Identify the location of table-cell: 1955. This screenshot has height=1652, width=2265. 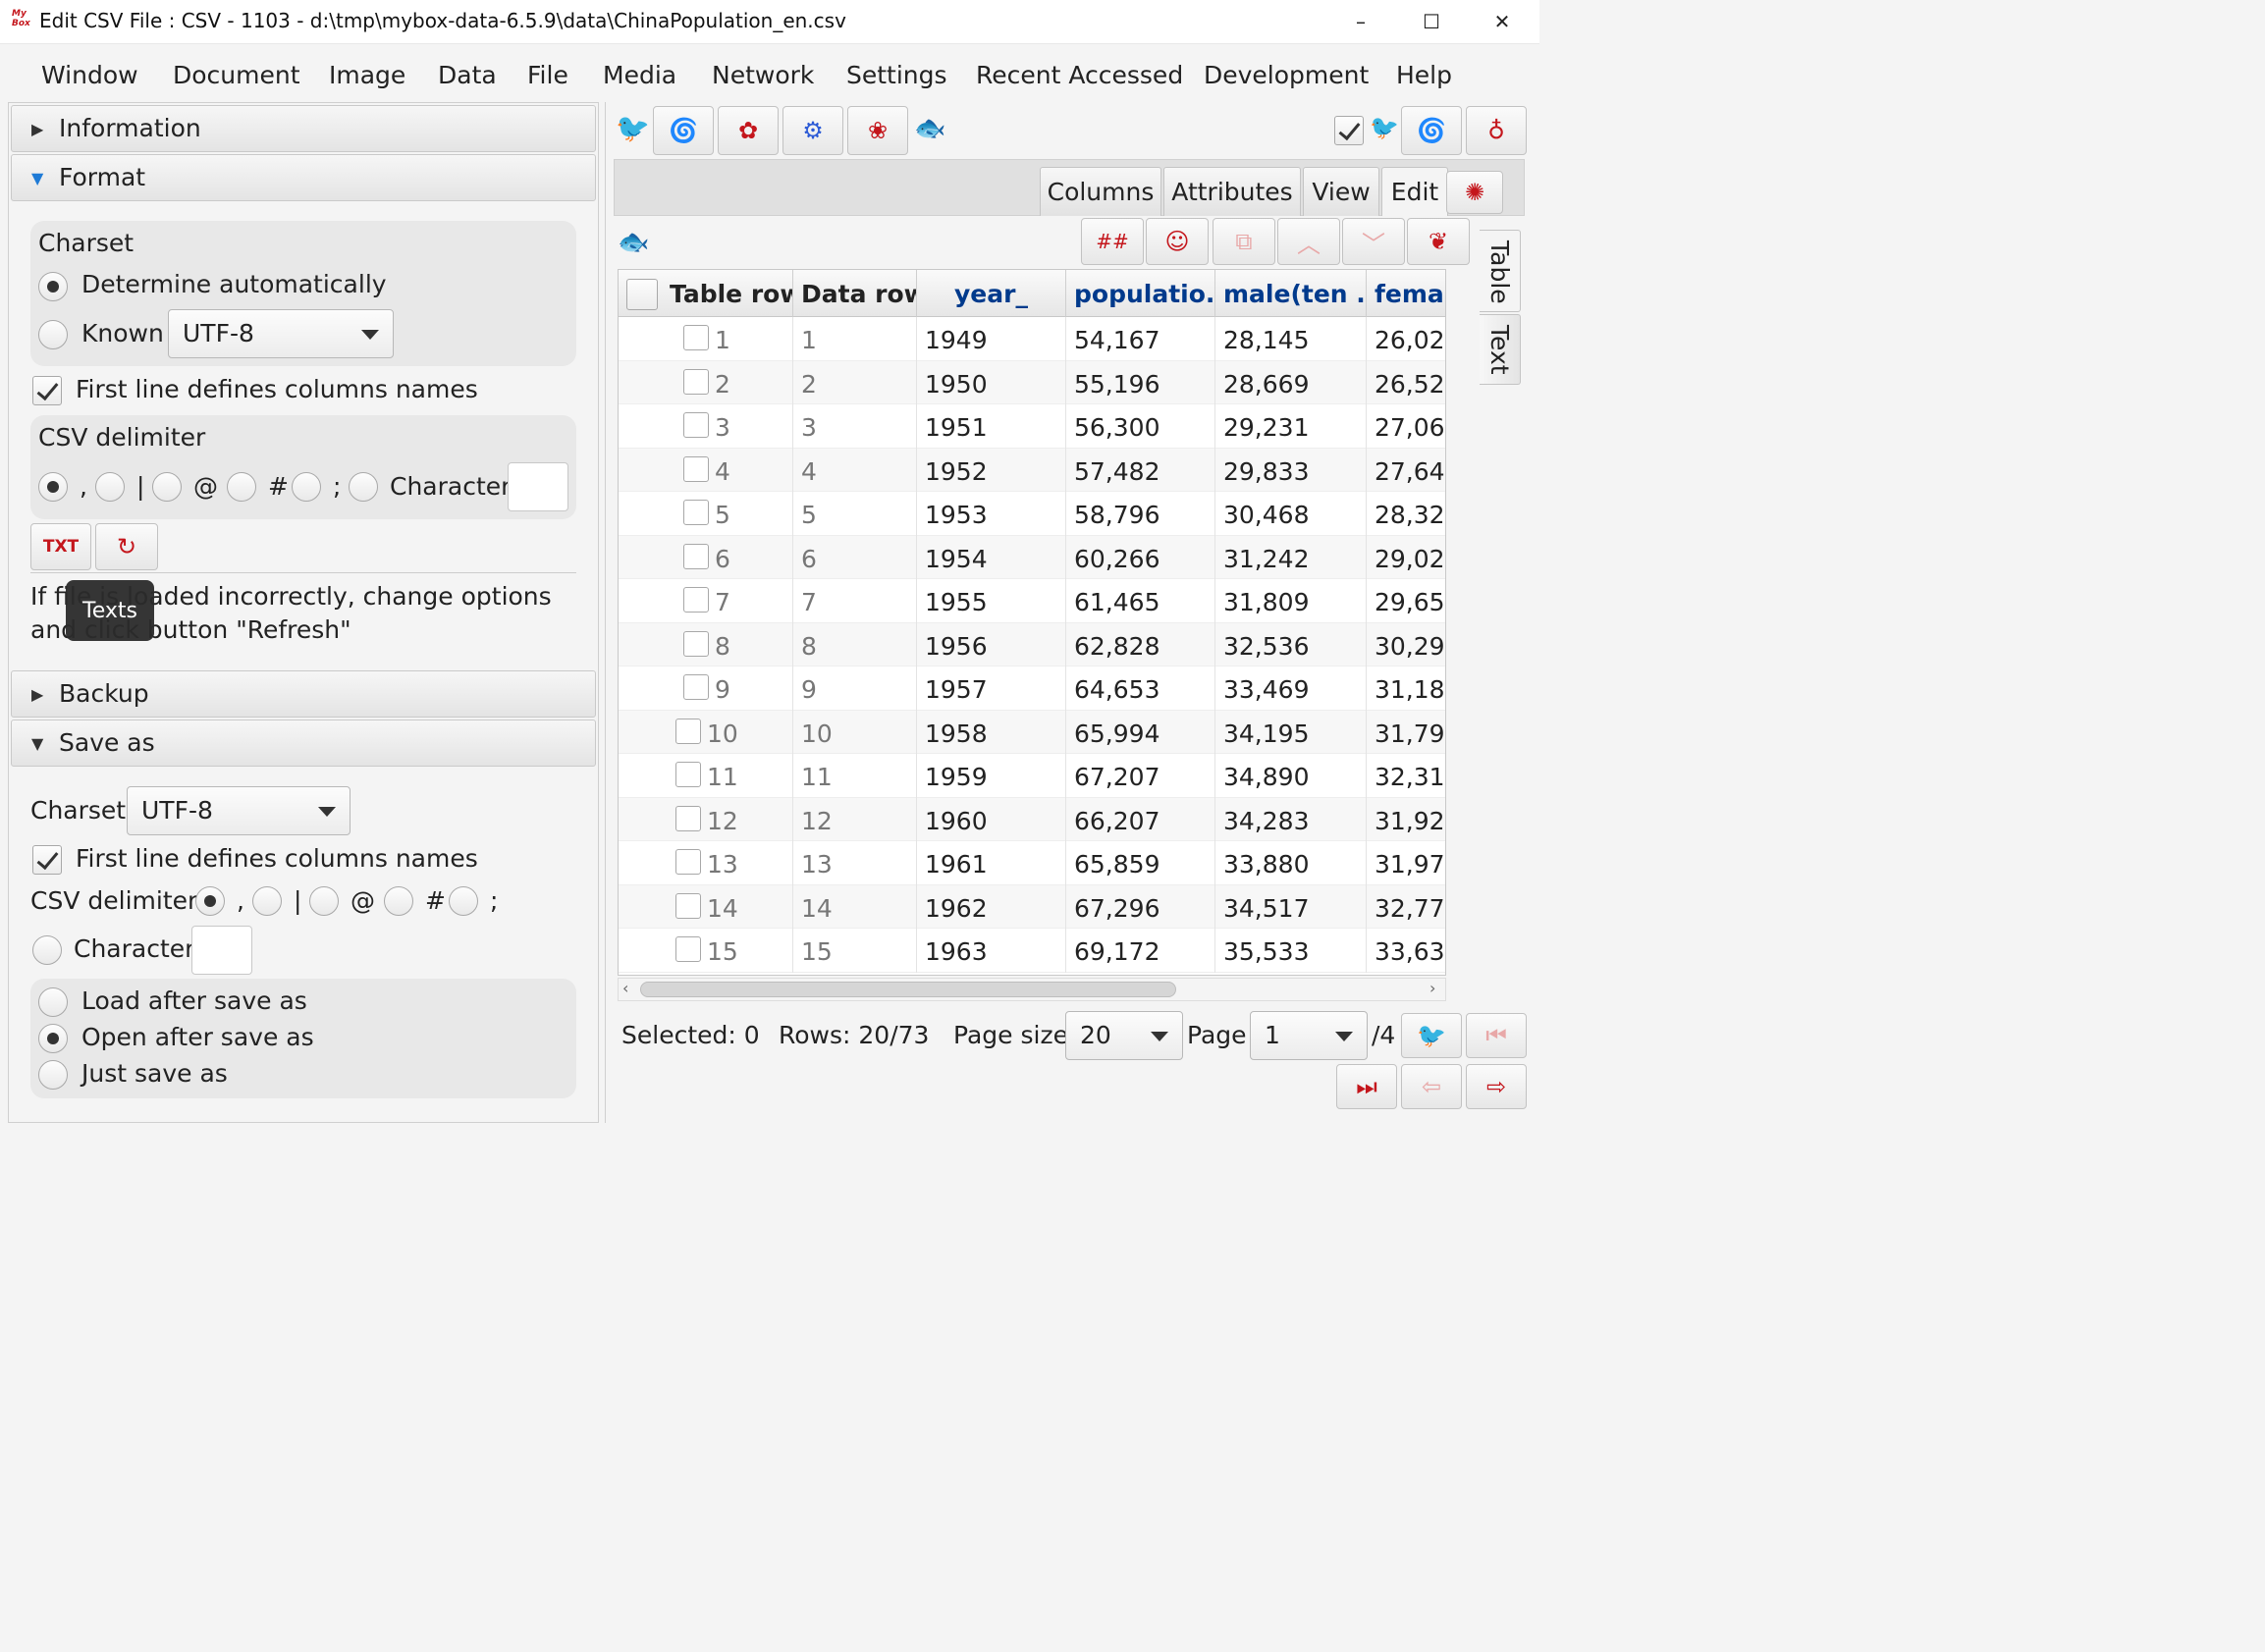
(991, 601).